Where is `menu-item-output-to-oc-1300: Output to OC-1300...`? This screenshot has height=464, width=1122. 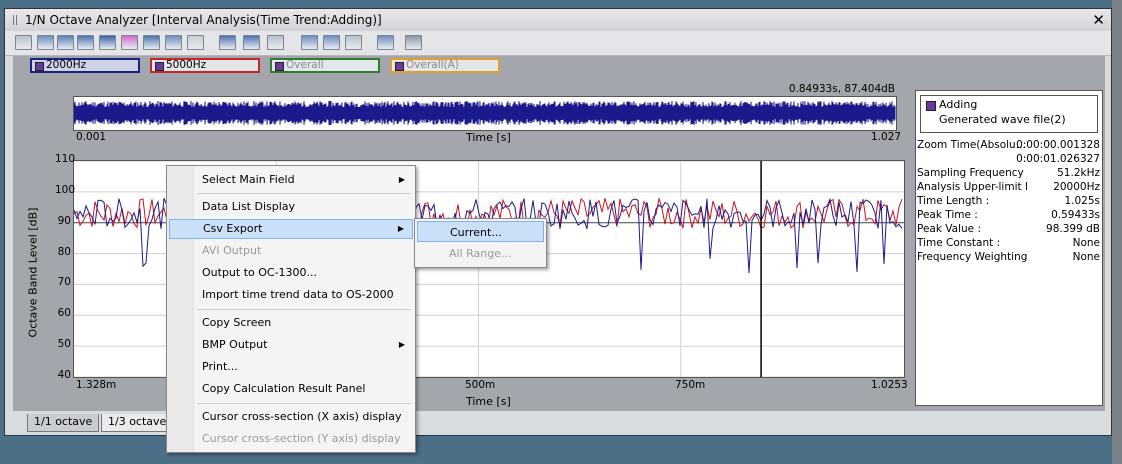 menu-item-output-to-oc-1300: Output to OC-1300... is located at coordinates (291, 273).